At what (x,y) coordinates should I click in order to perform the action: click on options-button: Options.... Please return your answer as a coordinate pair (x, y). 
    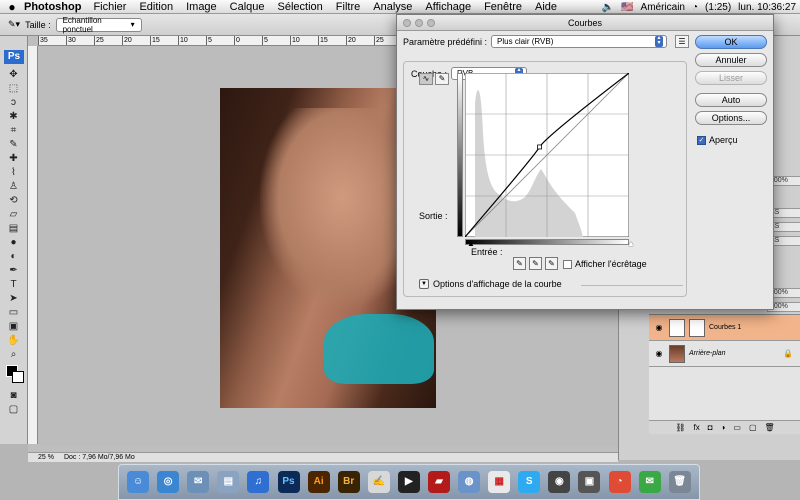
    Looking at the image, I should click on (731, 118).